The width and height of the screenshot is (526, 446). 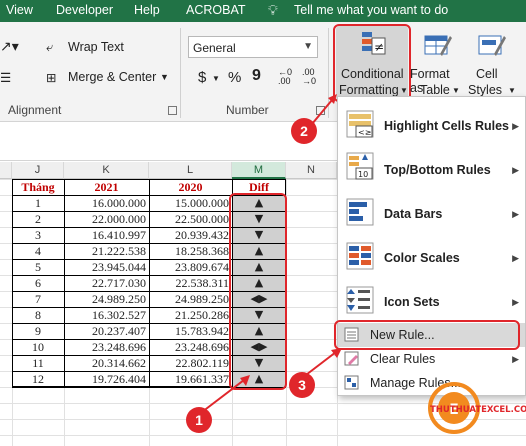 What do you see at coordinates (302, 385) in the screenshot?
I see `callout-3: 3` at bounding box center [302, 385].